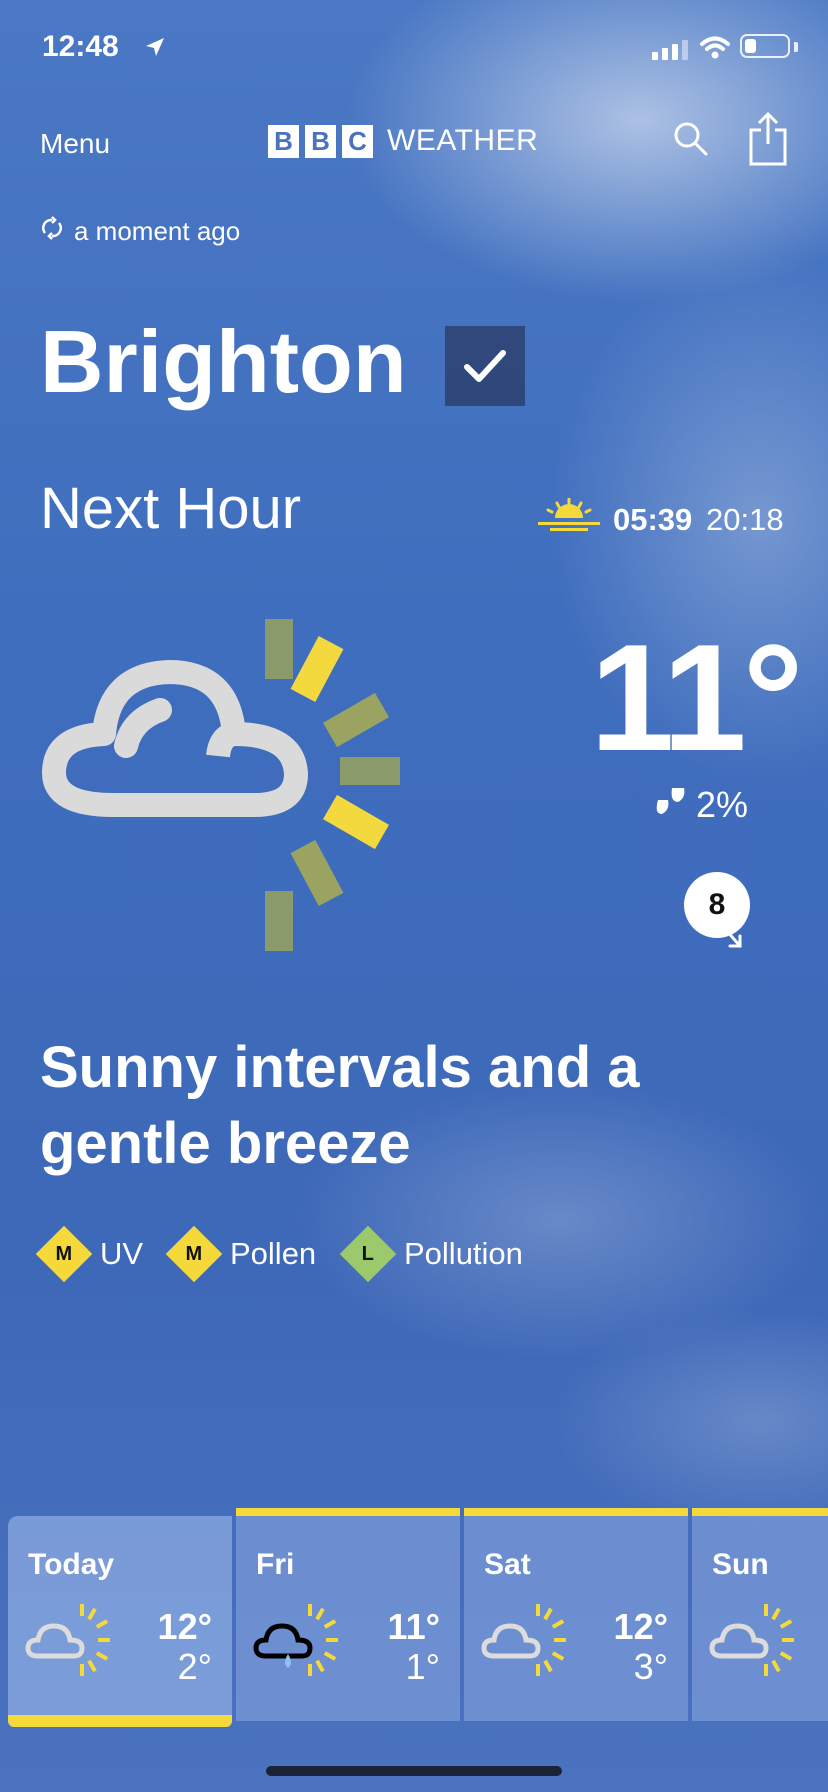 Image resolution: width=828 pixels, height=1792 pixels. I want to click on checkmark-icon, so click(485, 366).